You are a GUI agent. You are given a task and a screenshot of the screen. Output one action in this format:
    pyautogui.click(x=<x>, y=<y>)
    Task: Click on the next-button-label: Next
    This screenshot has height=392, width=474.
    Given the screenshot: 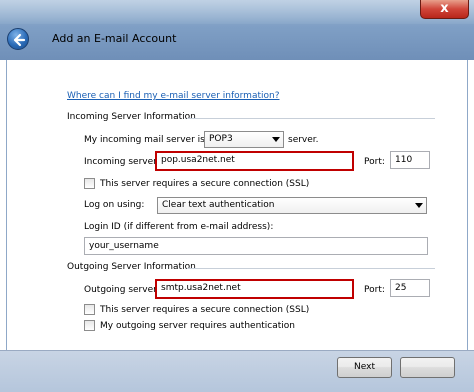 What is the action you would take?
    pyautogui.click(x=364, y=367)
    